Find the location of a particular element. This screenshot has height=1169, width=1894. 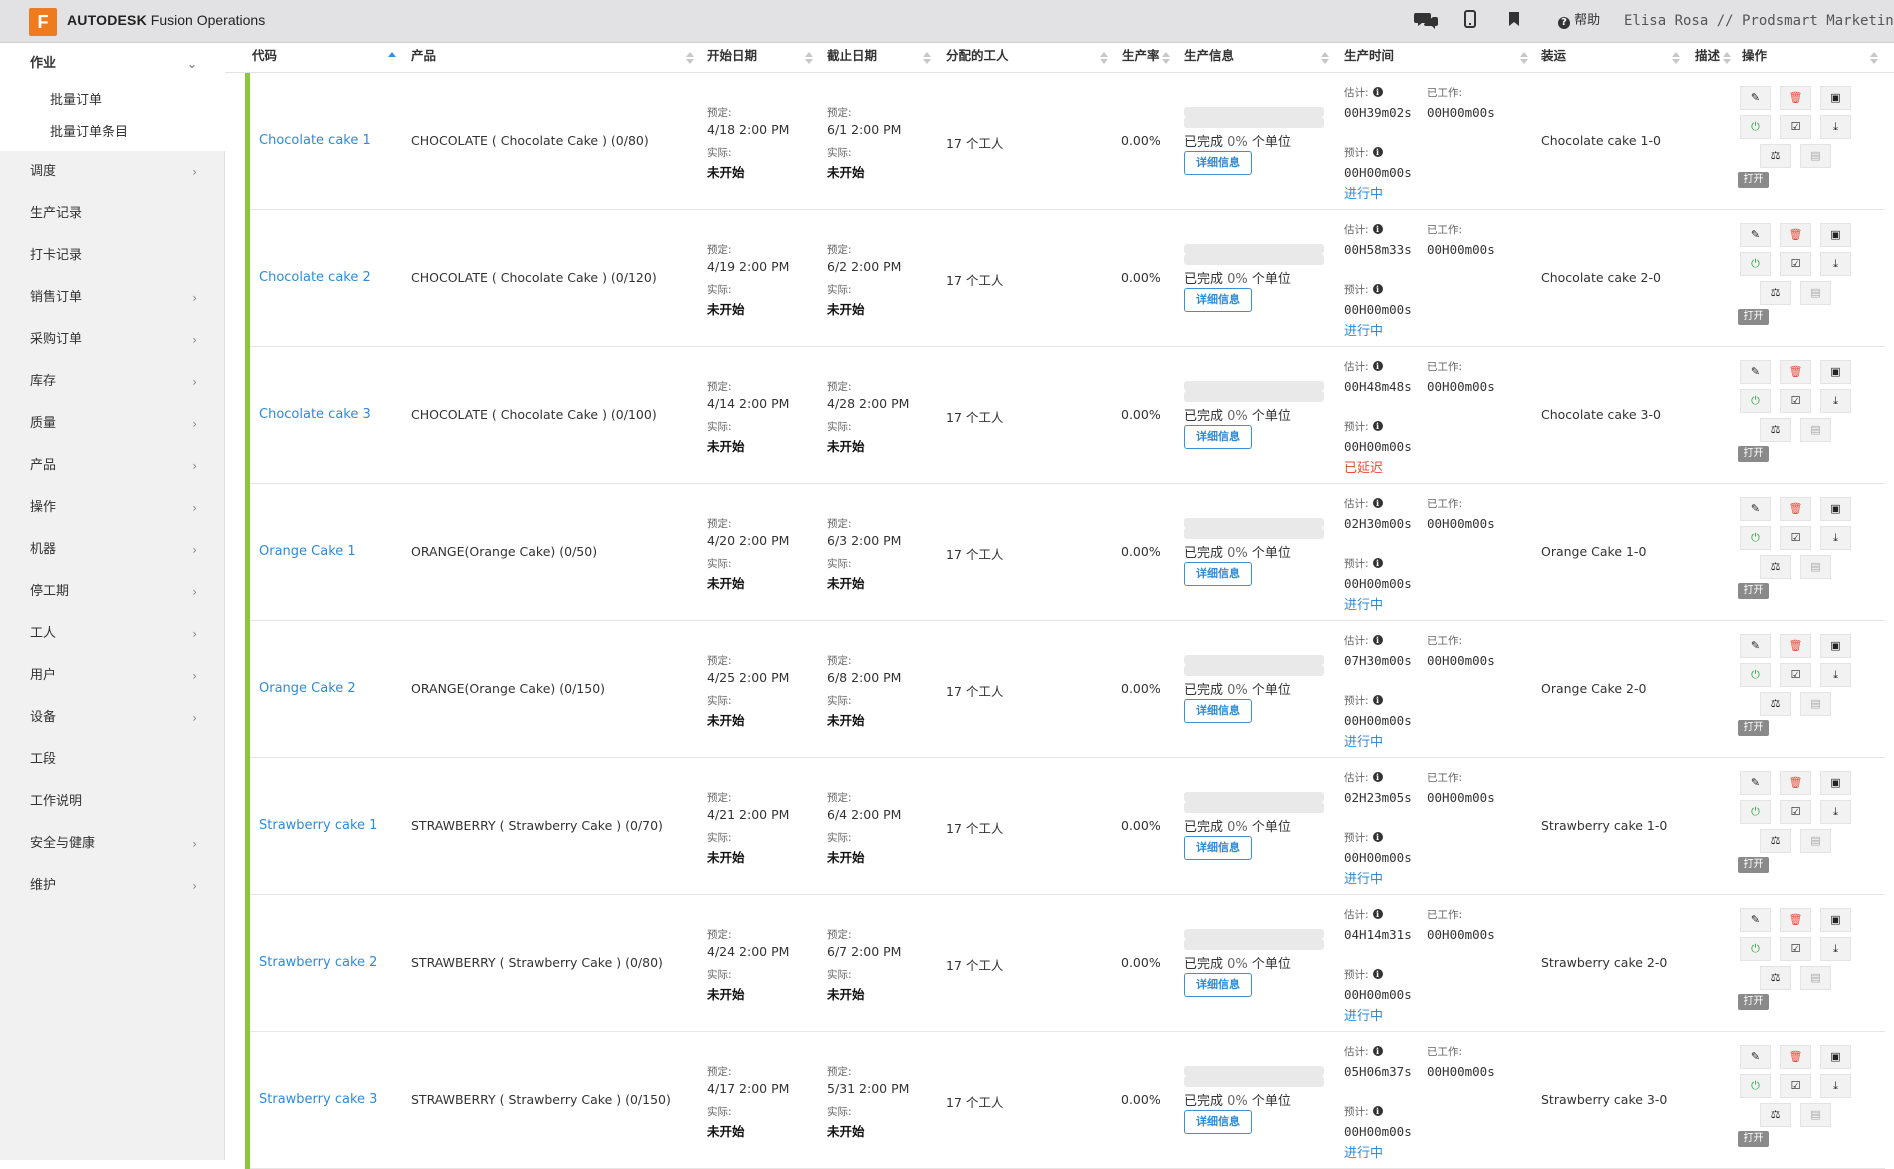

sidebar-item: 安全与健康 › is located at coordinates (112, 844).